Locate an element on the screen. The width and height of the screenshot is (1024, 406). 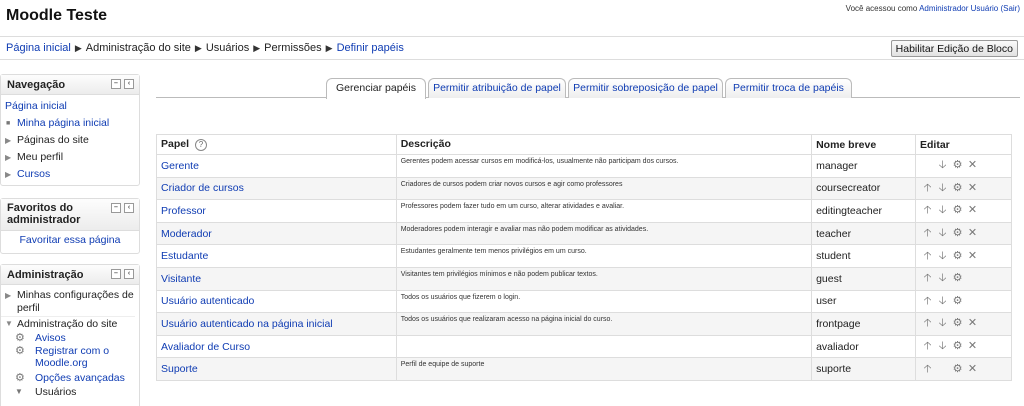
admin-item-notifications: ⚙ Avisos is located at coordinates (68, 338).